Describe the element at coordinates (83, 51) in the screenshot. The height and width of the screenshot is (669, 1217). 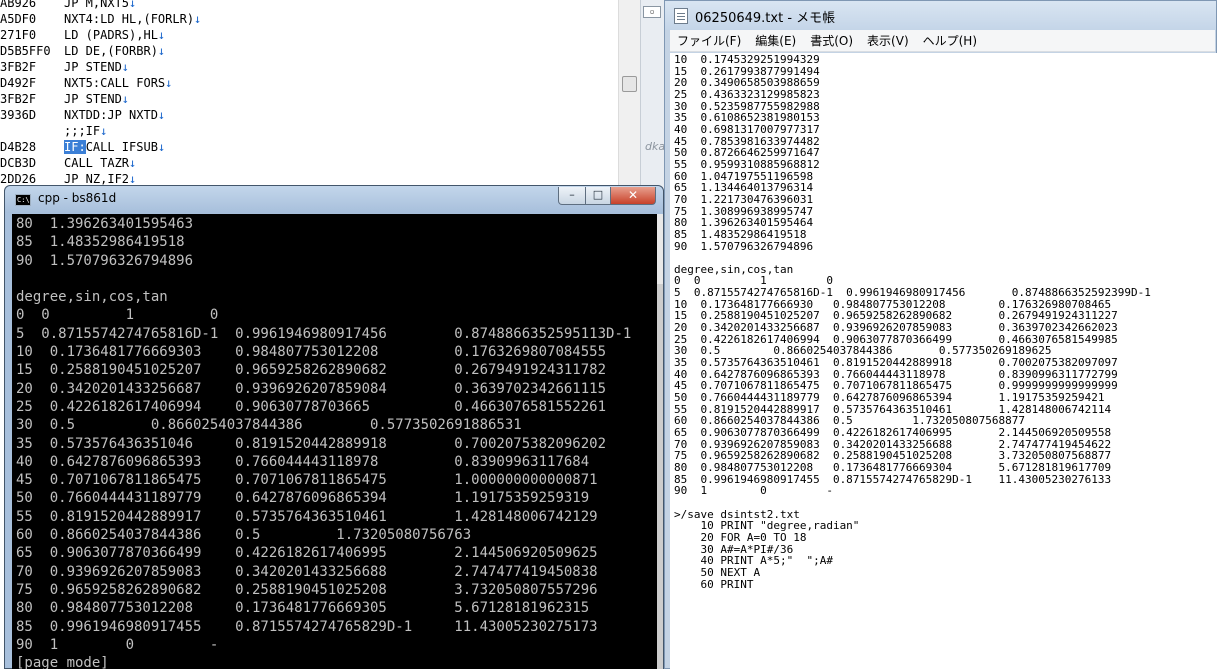
I see `code-line: D5B5FF0 LD DE,(FORBR)↓` at that location.